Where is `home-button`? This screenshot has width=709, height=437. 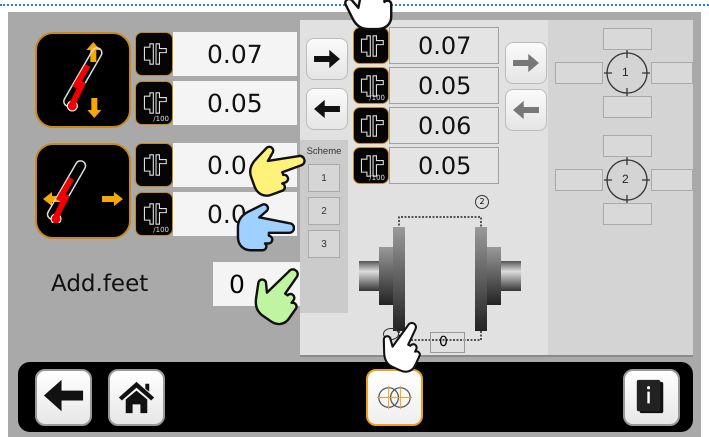
home-button is located at coordinates (136, 397).